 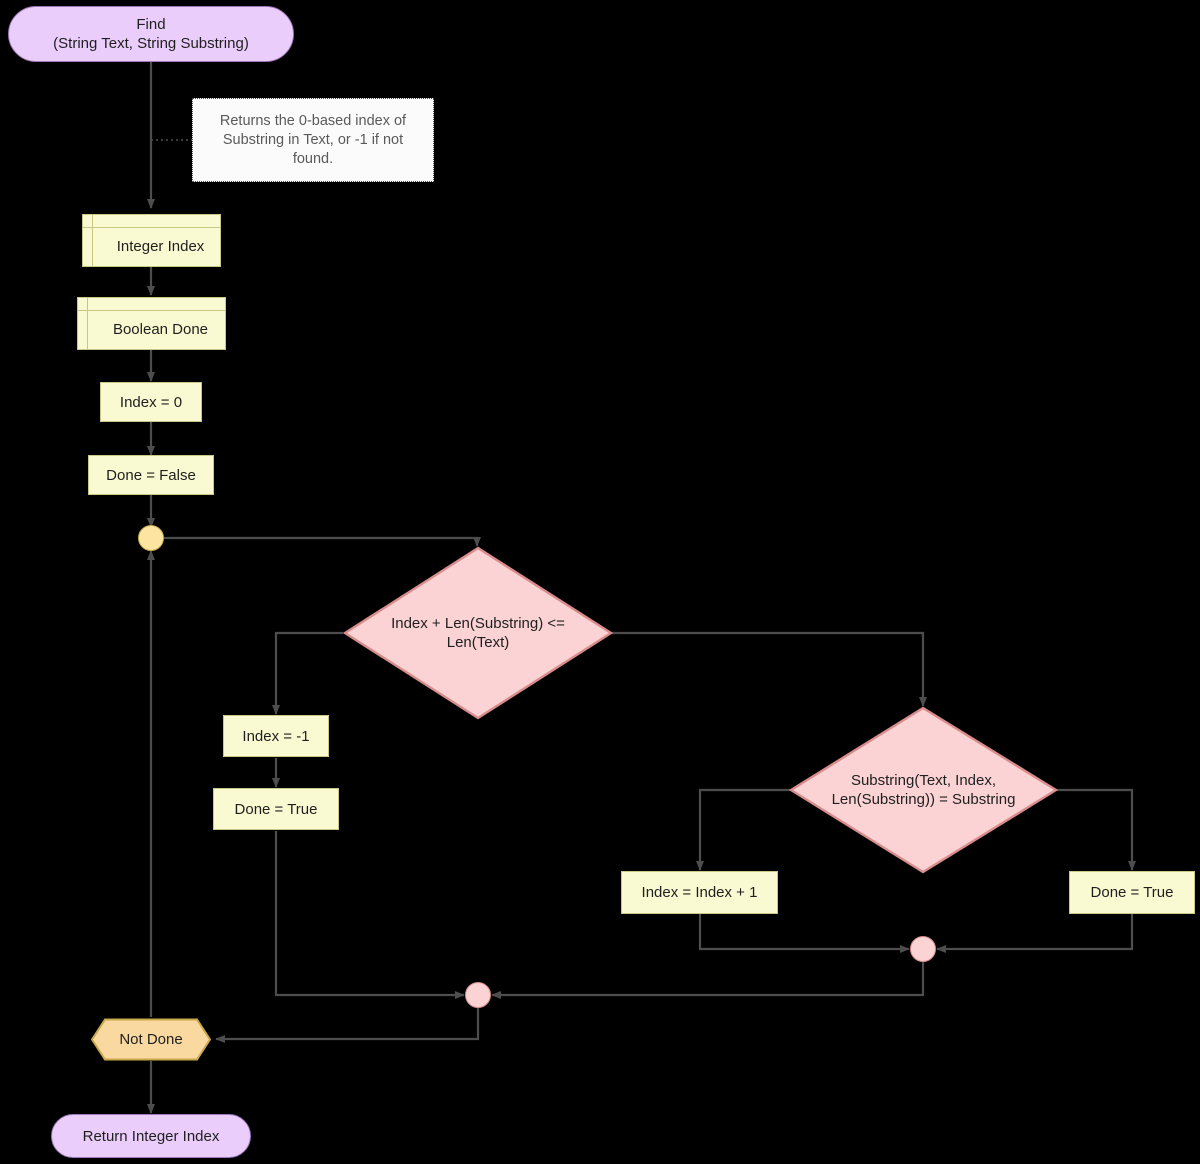 I want to click on edge-cond-bounds-true-to-cond-match, so click(x=769, y=669).